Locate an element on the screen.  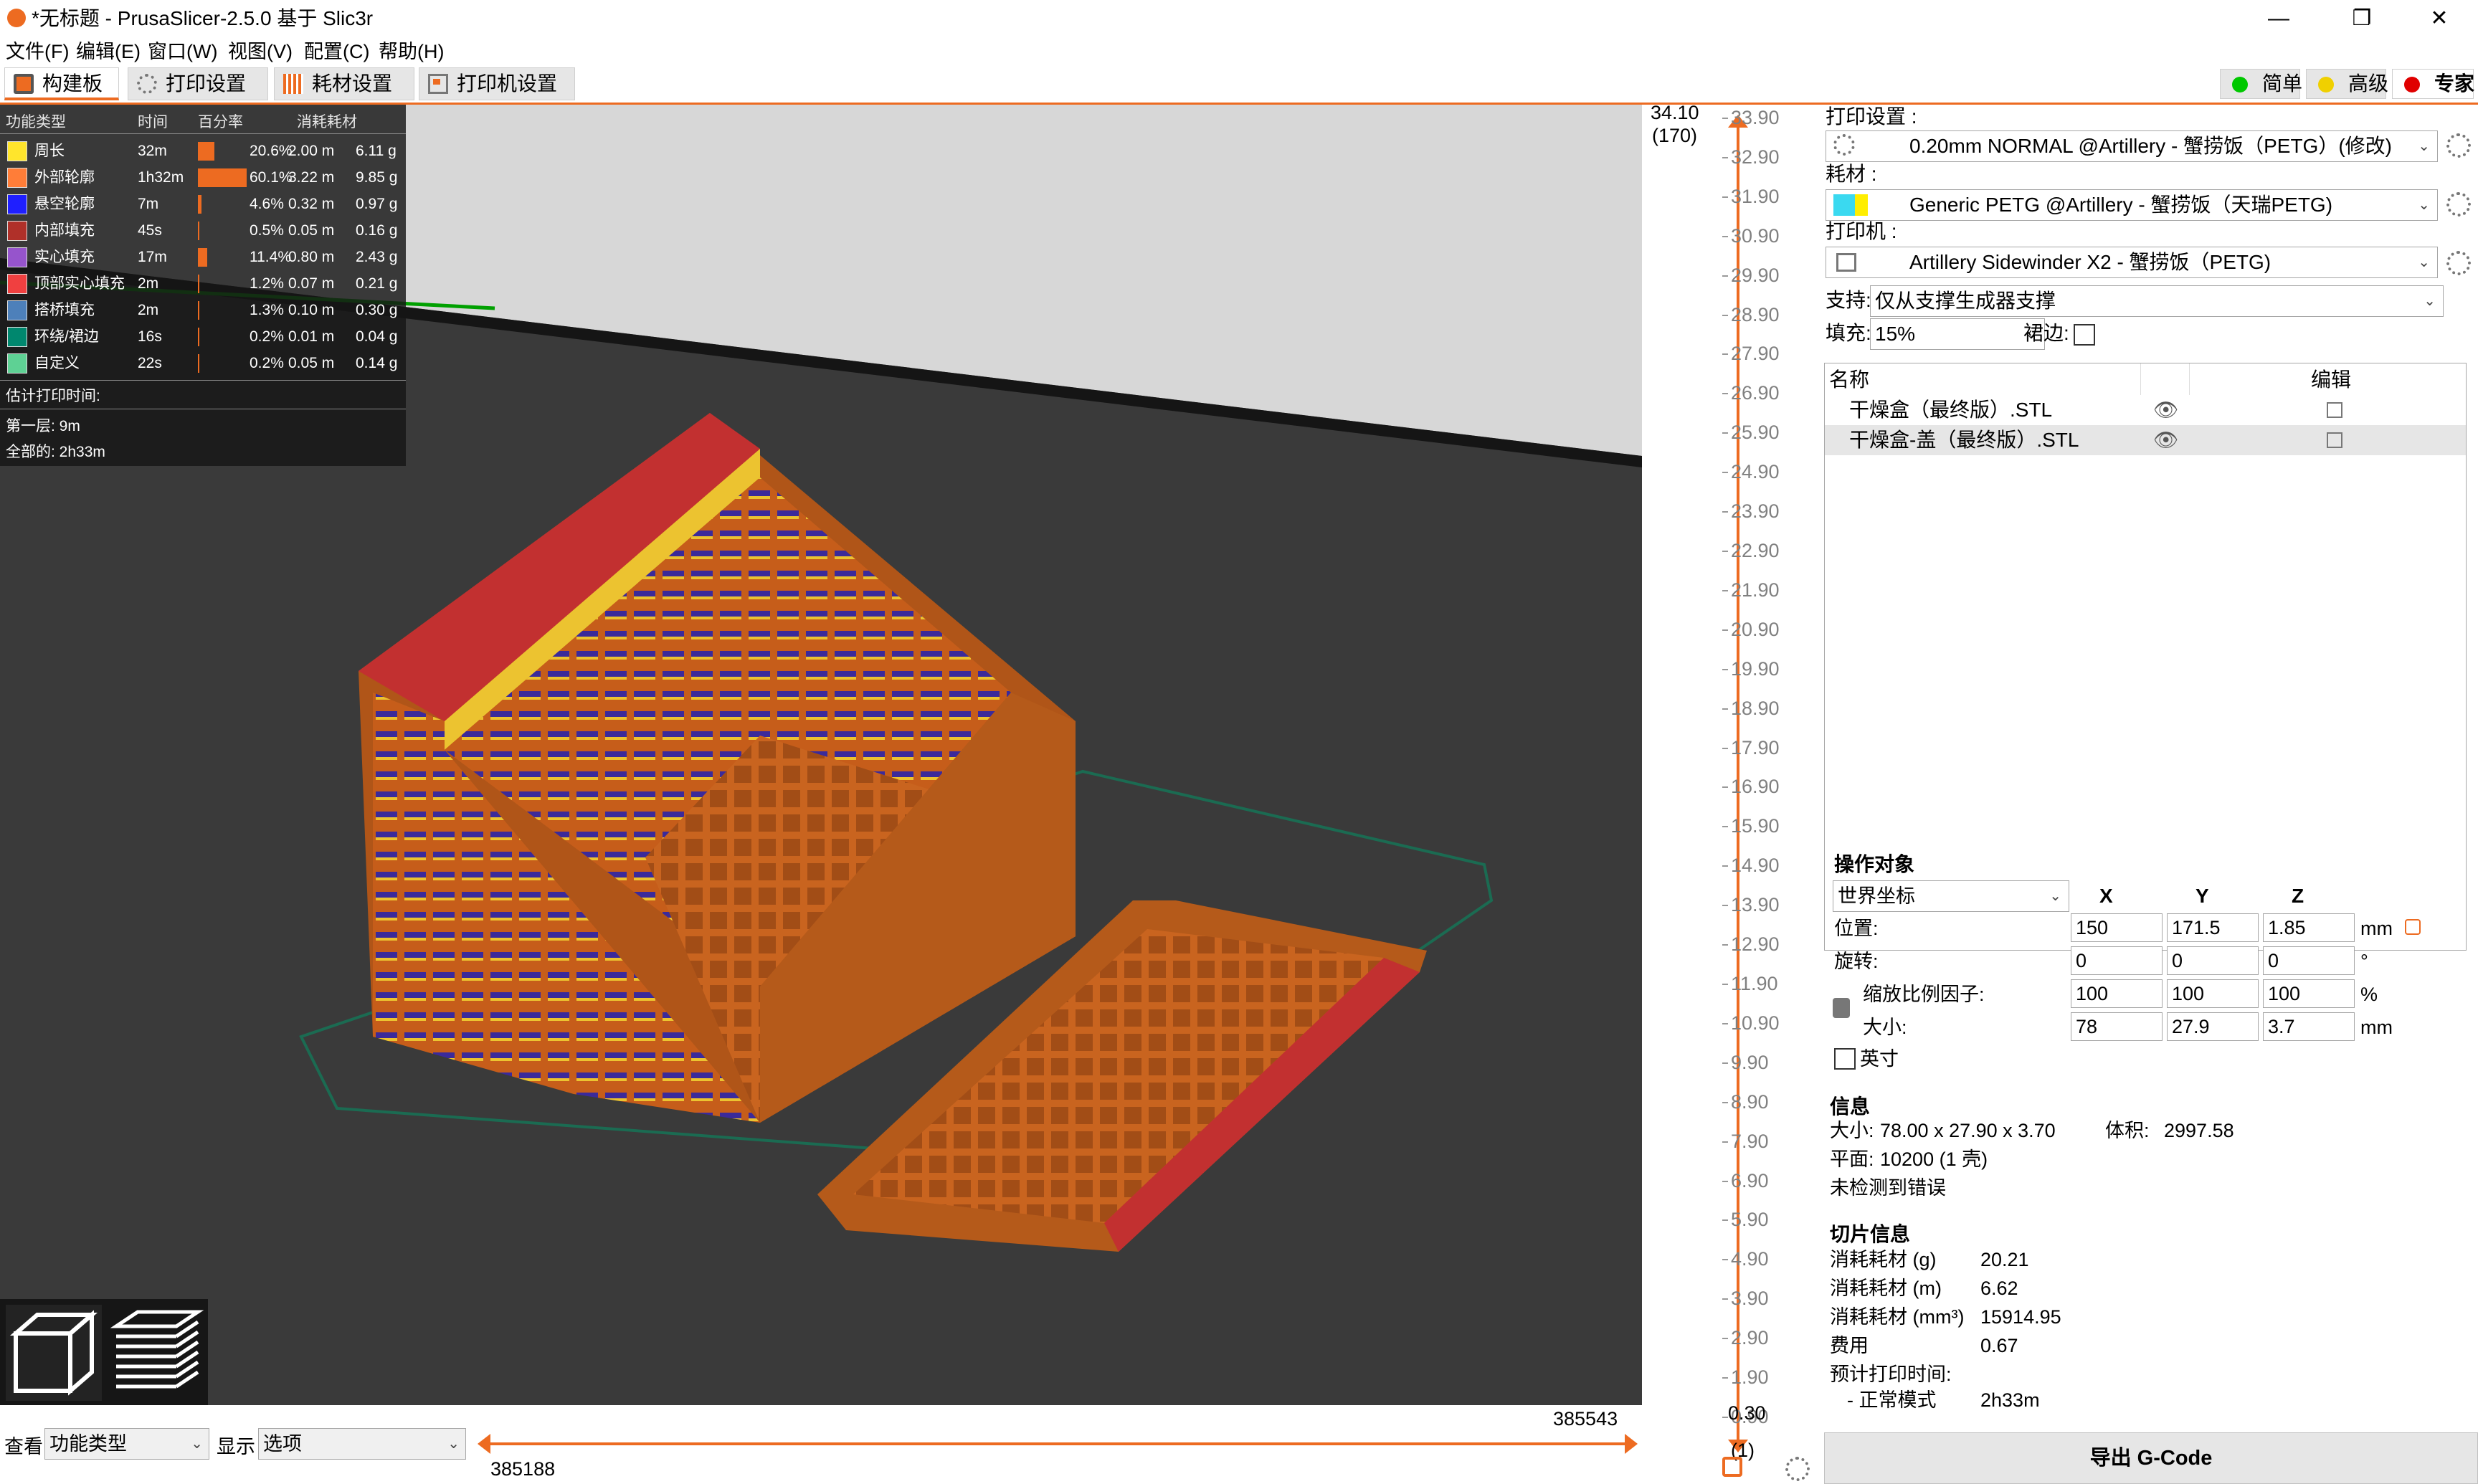
mode-expert-dot-icon is located at coordinates (2412, 85).